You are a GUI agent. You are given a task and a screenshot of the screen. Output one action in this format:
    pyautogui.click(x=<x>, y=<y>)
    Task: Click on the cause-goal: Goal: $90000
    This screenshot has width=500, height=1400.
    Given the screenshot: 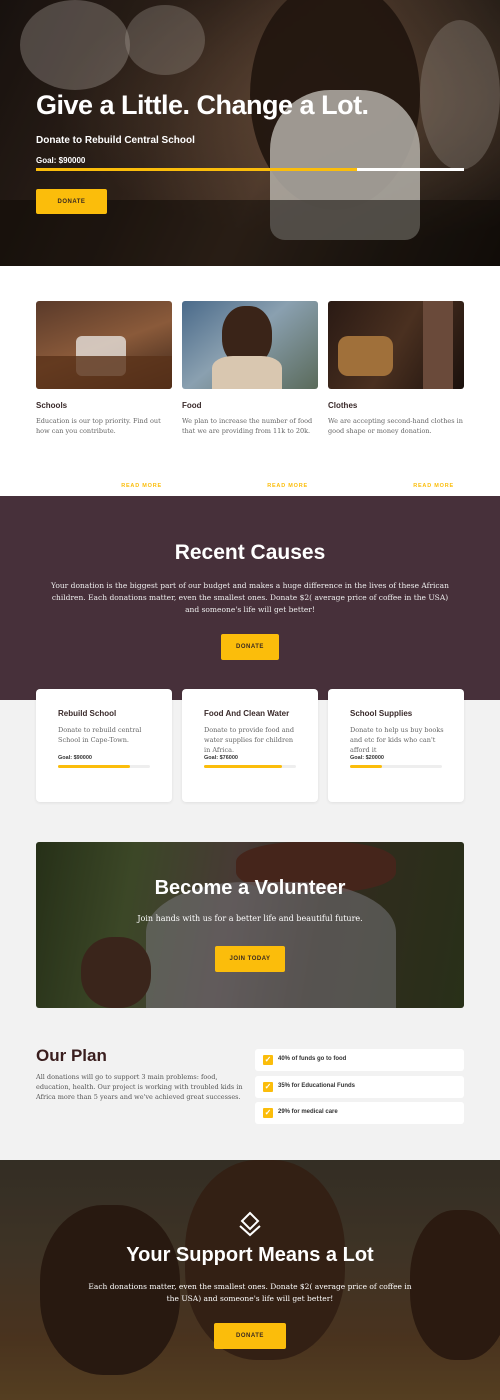 What is the action you would take?
    pyautogui.click(x=75, y=758)
    